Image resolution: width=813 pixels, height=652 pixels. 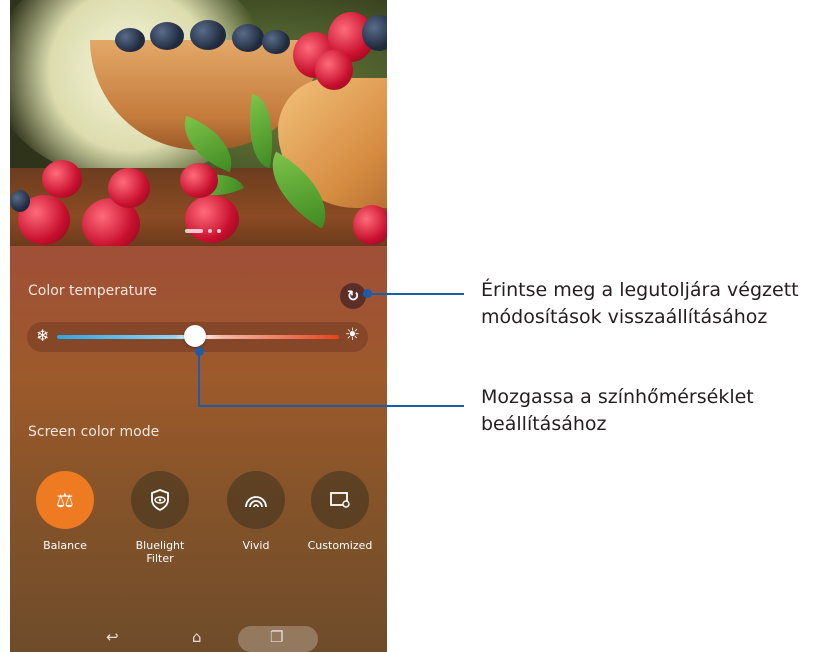 I want to click on home-icon: ⌂, so click(x=197, y=637).